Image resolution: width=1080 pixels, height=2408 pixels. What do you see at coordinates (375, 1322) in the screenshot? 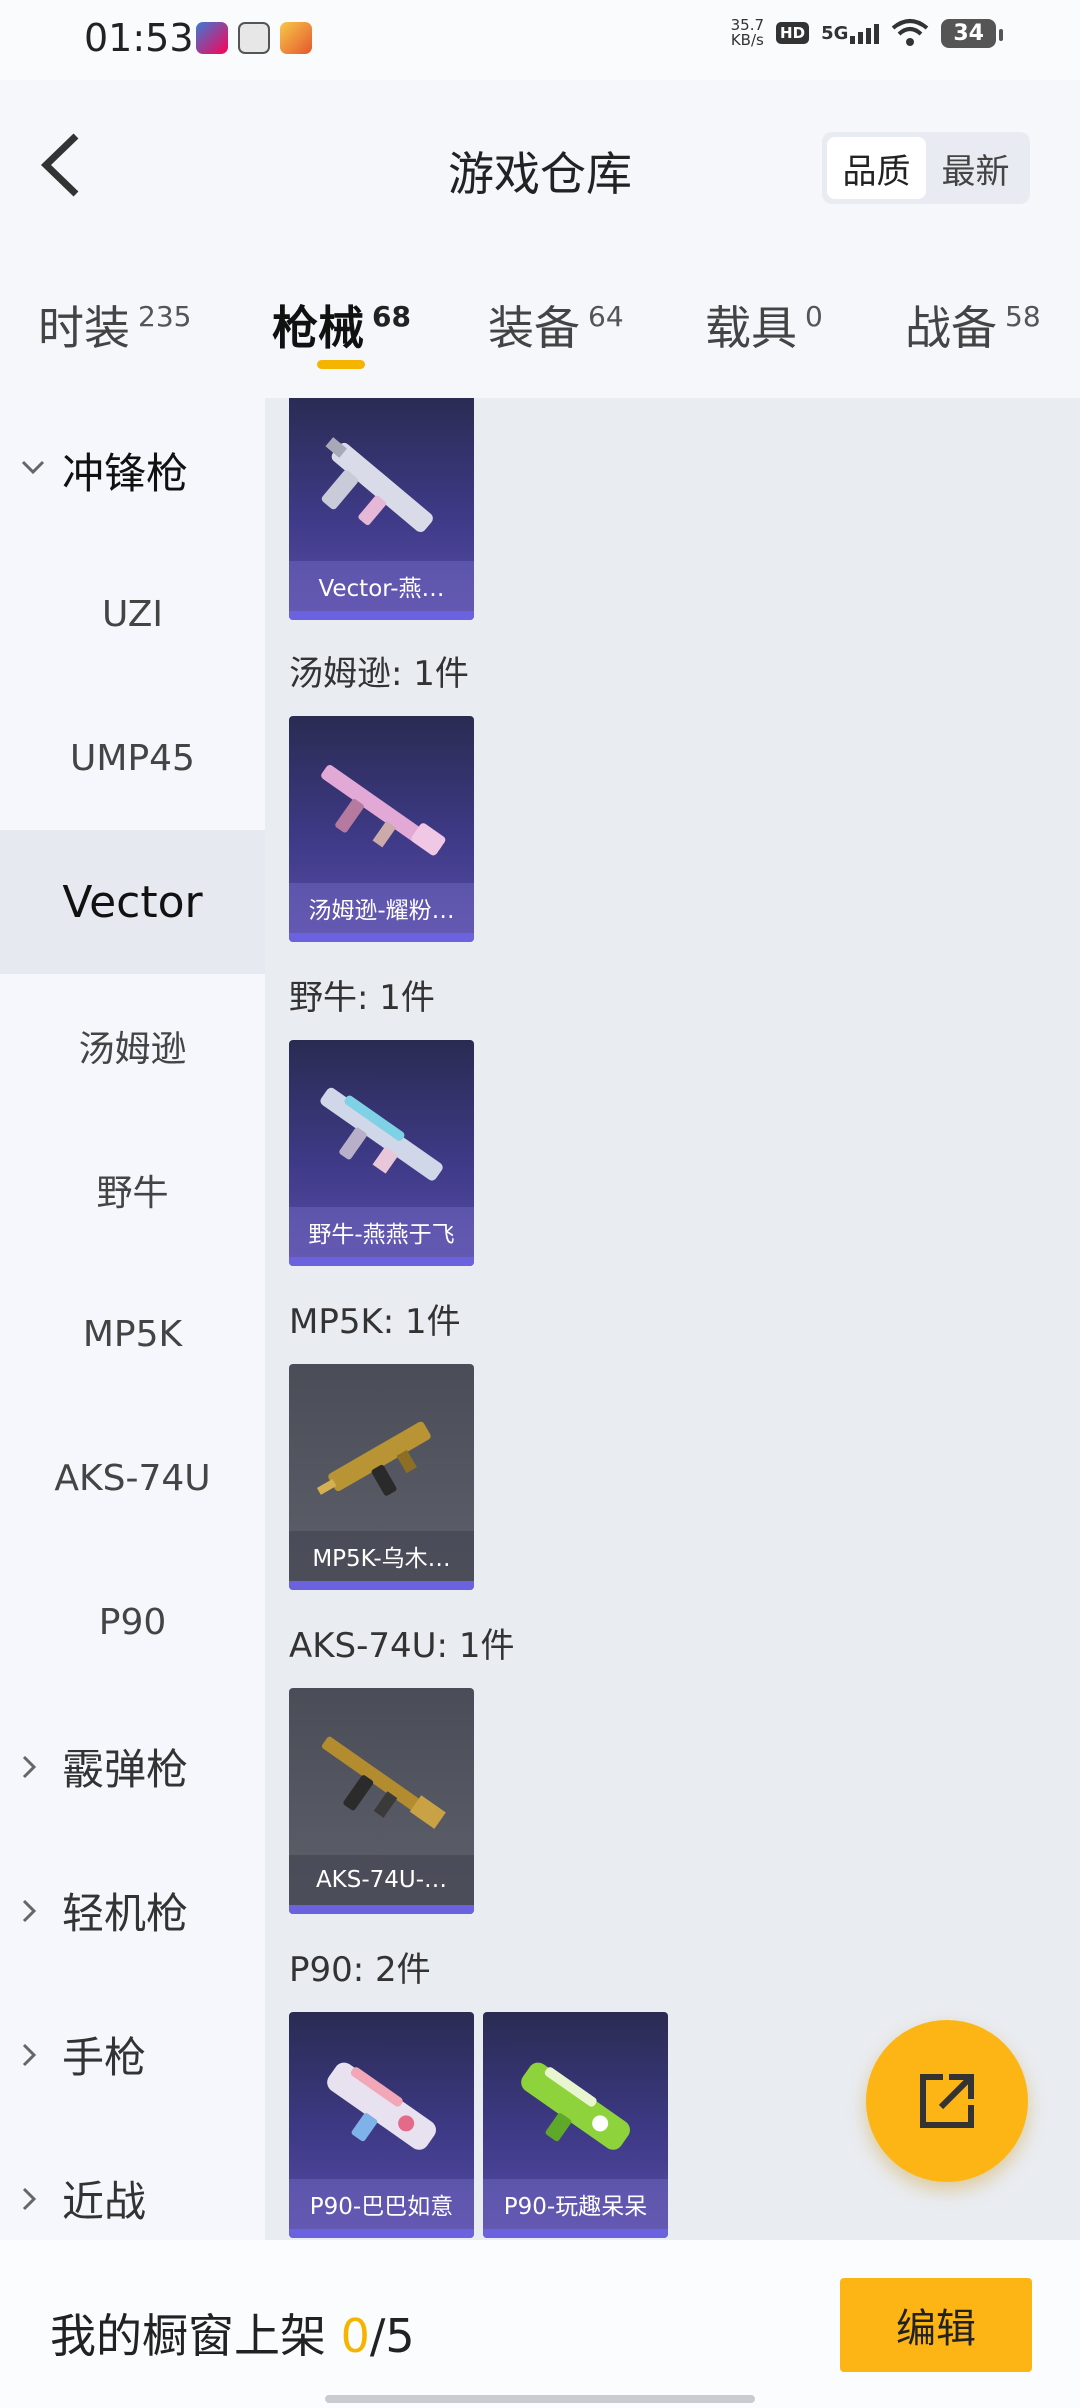
I see `section-label: MP5K: 1件` at bounding box center [375, 1322].